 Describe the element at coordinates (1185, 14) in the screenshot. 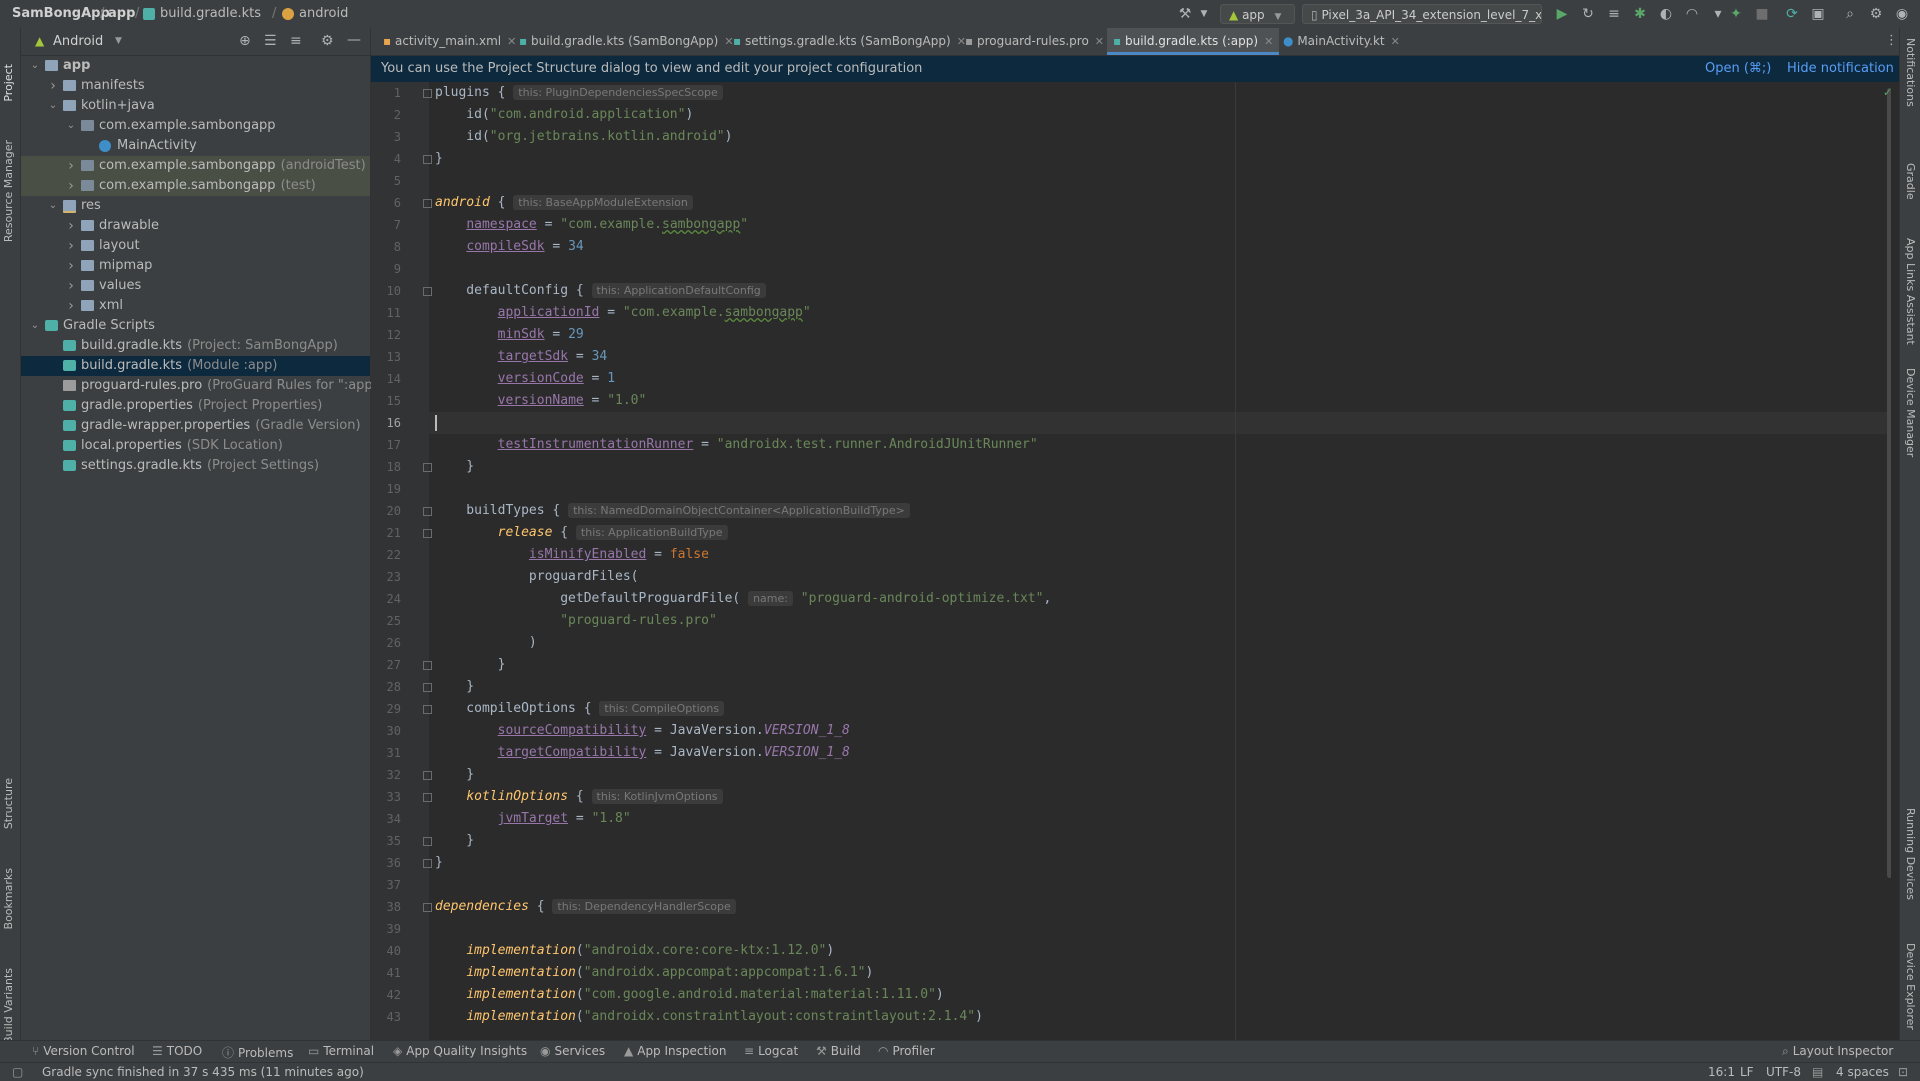

I see `hammer-icon: ⚒` at that location.